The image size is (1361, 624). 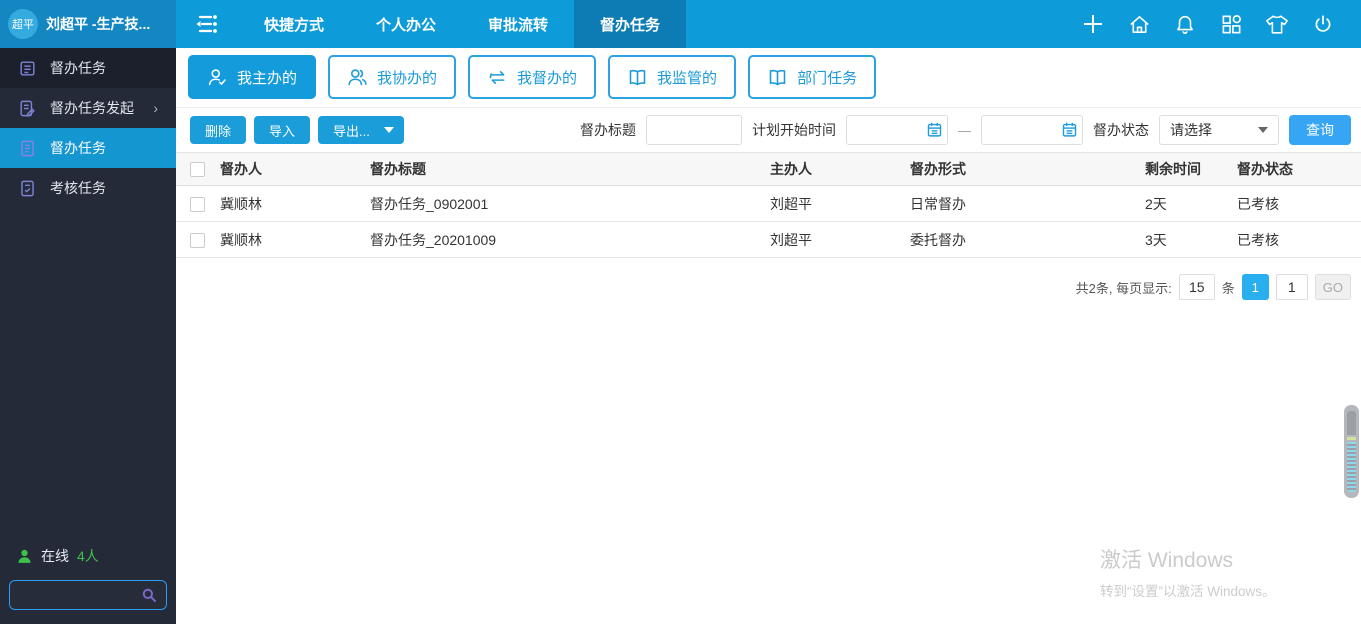 What do you see at coordinates (1191, 130) in the screenshot?
I see `status-select-value: 请选择` at bounding box center [1191, 130].